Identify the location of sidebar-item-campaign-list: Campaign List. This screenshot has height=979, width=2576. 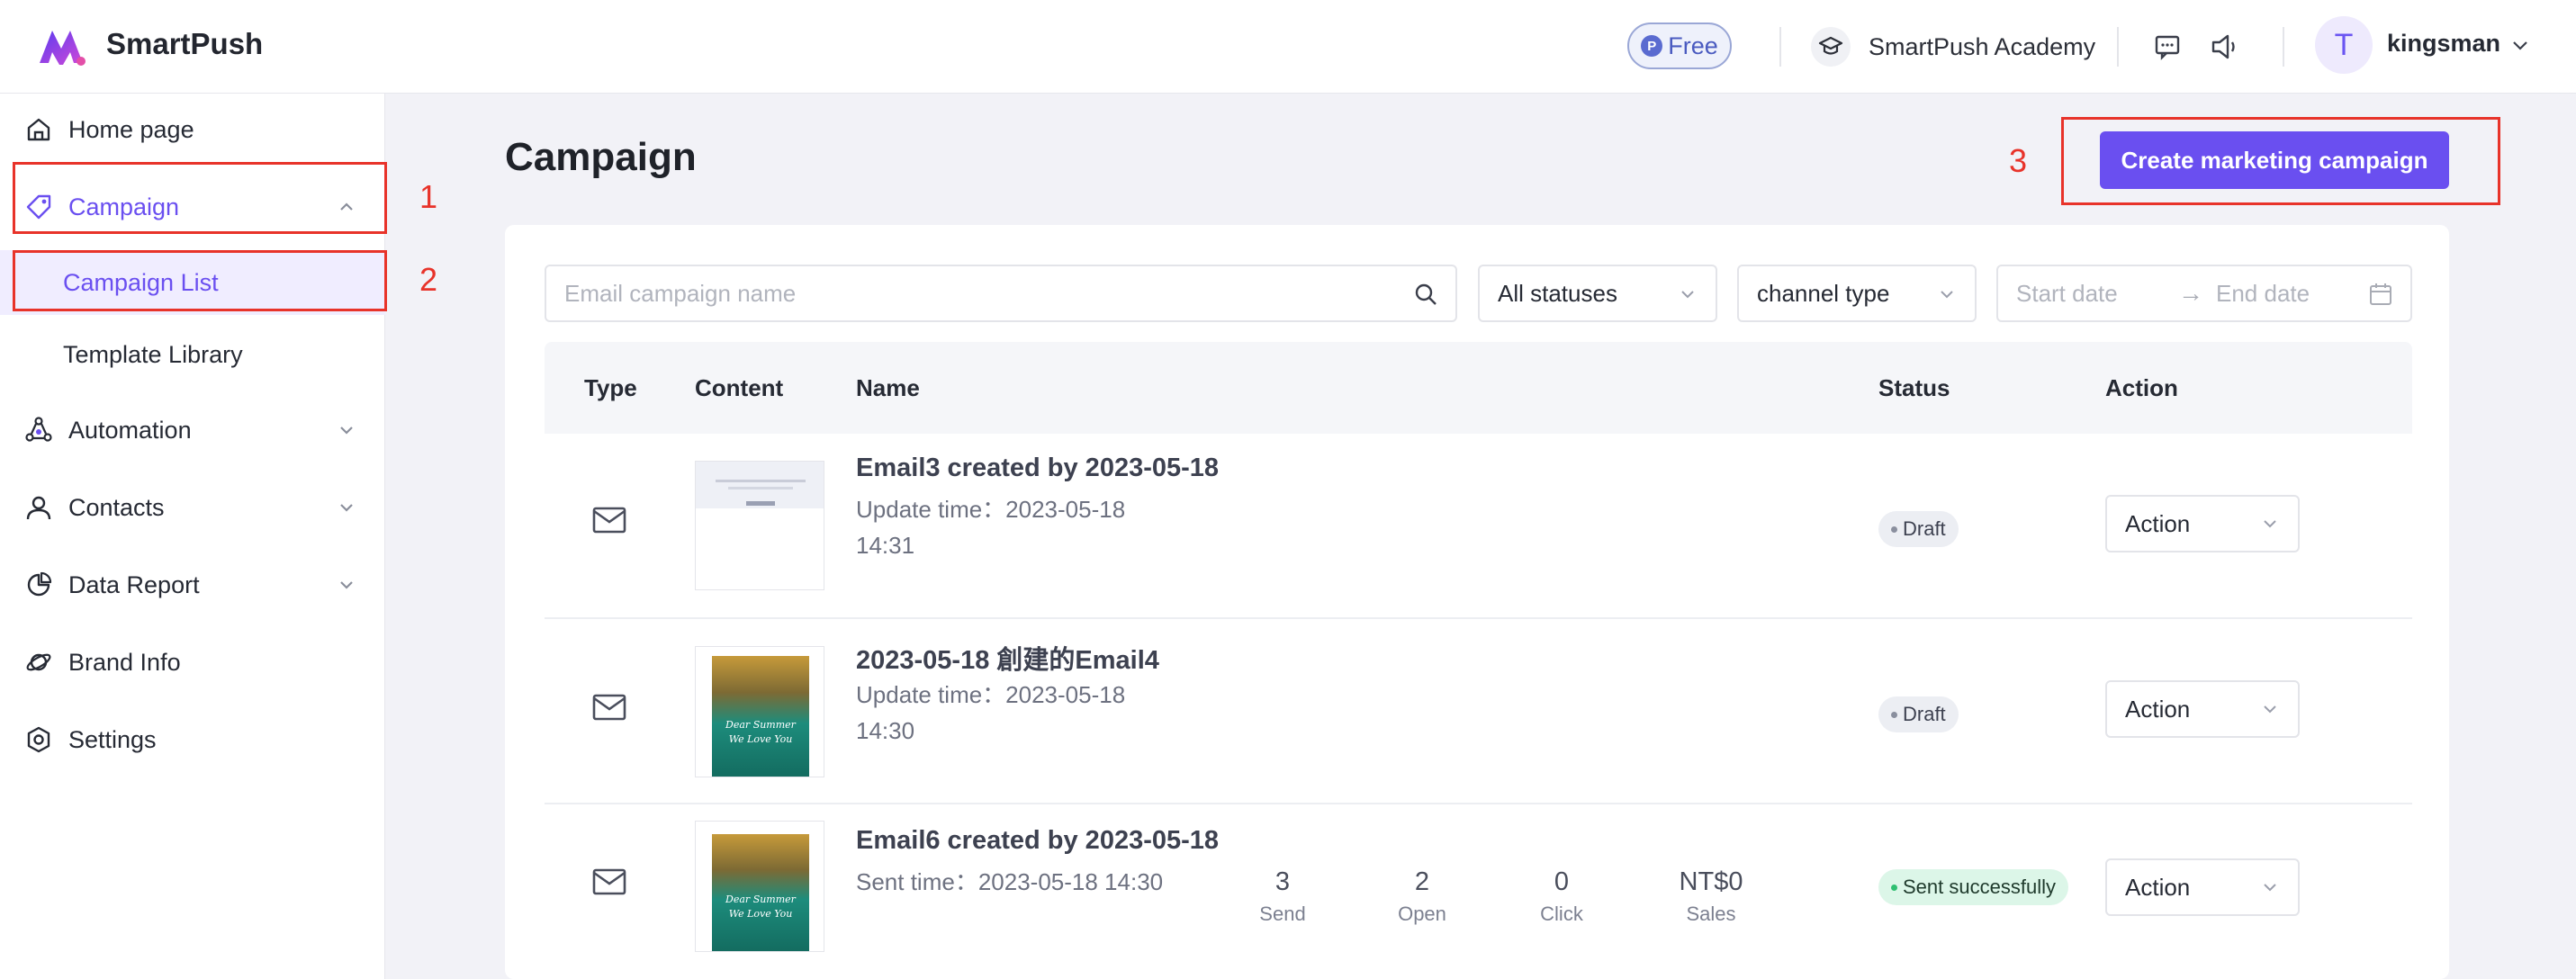
(192, 282).